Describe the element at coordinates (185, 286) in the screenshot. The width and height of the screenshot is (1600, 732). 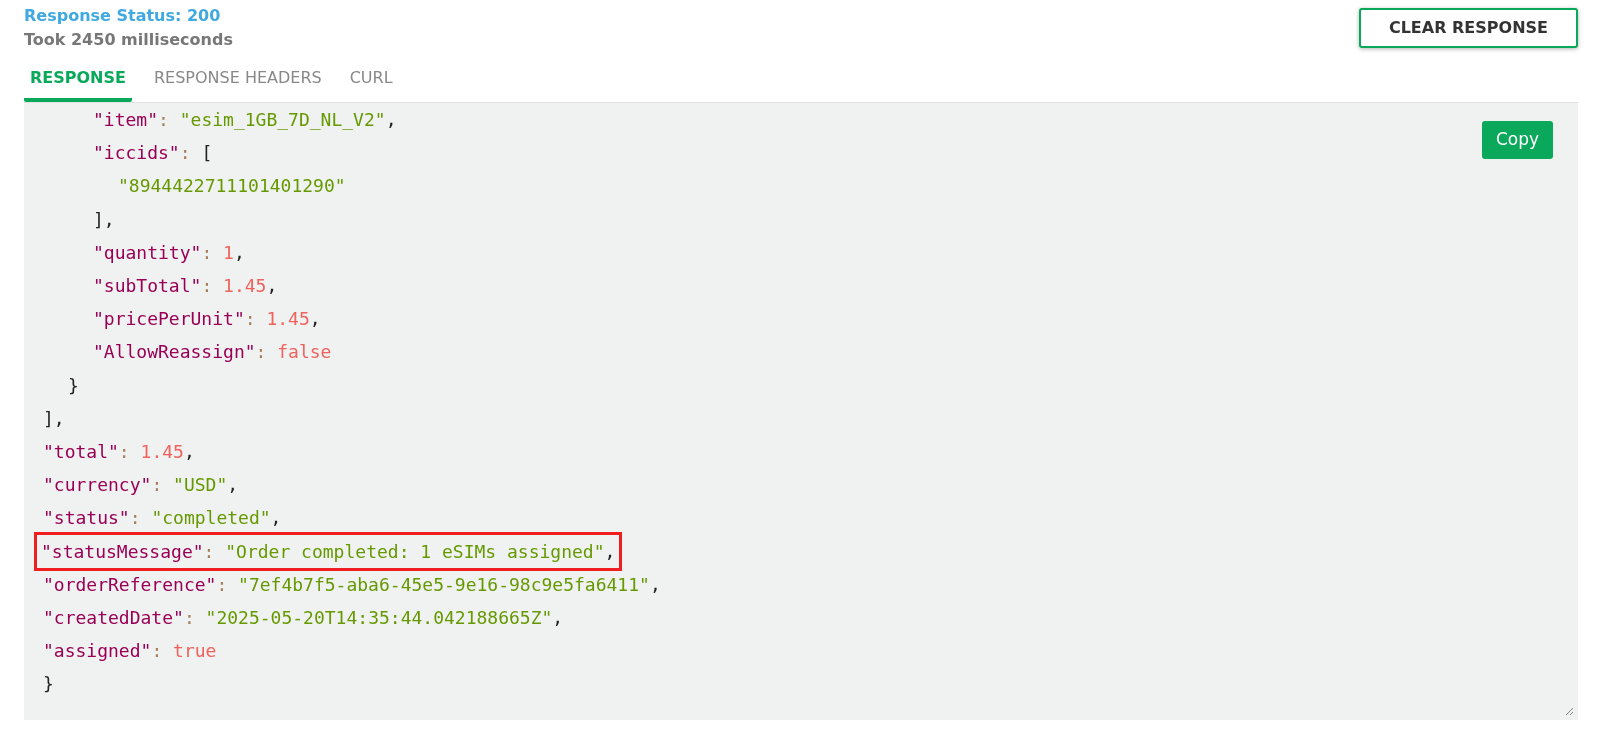
I see `code-line: "subTotal": 1.45,` at that location.